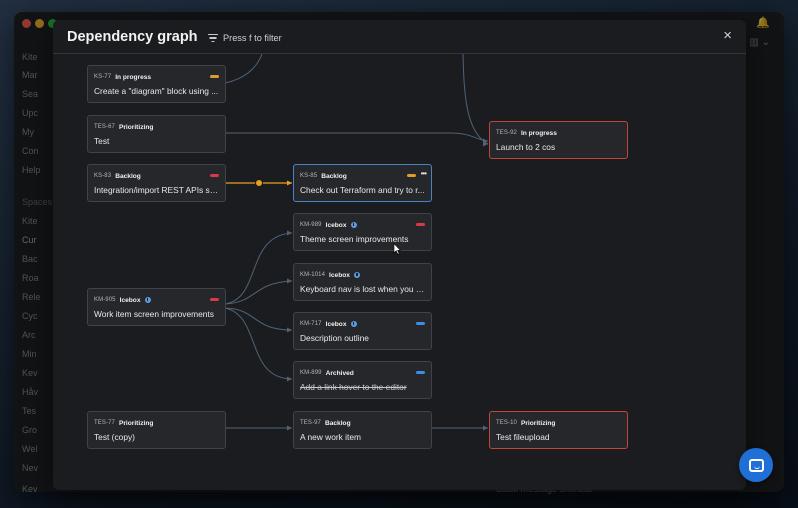 The height and width of the screenshot is (508, 798). I want to click on mouse-pointer-icon, so click(397, 249).